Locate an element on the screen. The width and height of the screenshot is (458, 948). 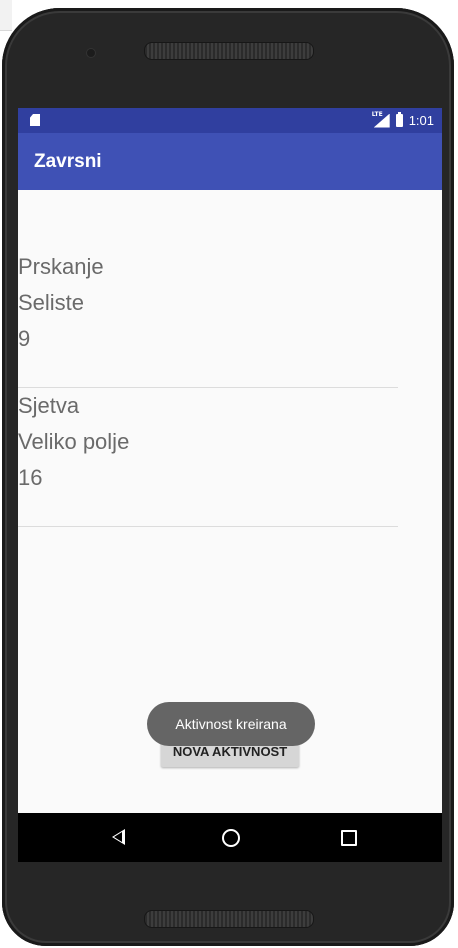
status-time: 1:01 is located at coordinates (421, 120).